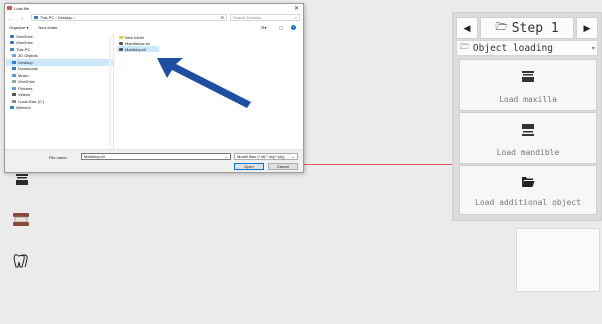  What do you see at coordinates (10, 18) in the screenshot?
I see `back-icon: ←` at bounding box center [10, 18].